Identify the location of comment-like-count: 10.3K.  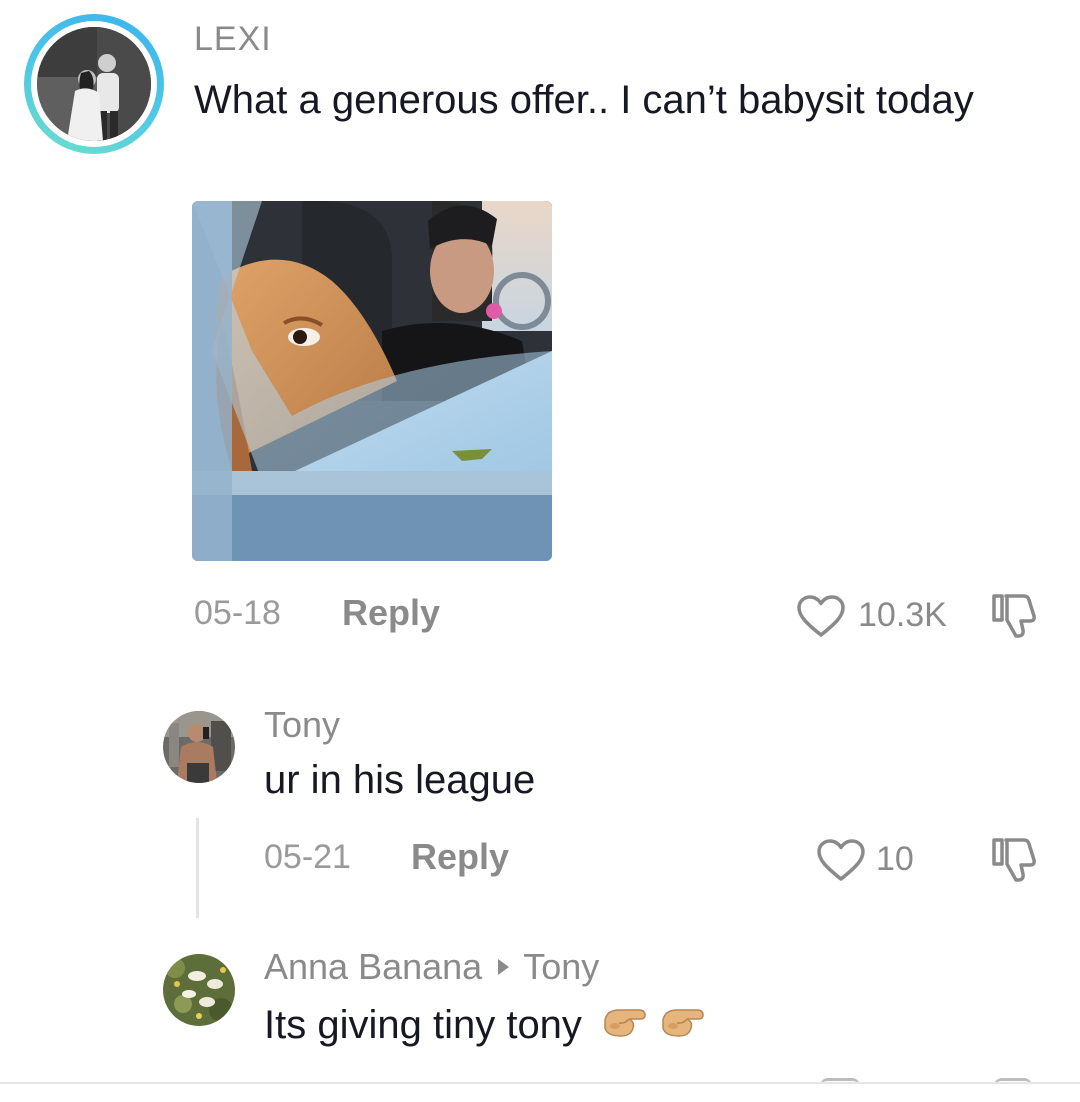
(902, 615).